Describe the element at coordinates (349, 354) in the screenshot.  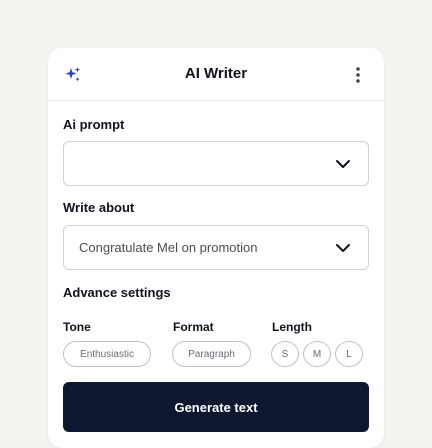
I see `length-option-l: L` at that location.